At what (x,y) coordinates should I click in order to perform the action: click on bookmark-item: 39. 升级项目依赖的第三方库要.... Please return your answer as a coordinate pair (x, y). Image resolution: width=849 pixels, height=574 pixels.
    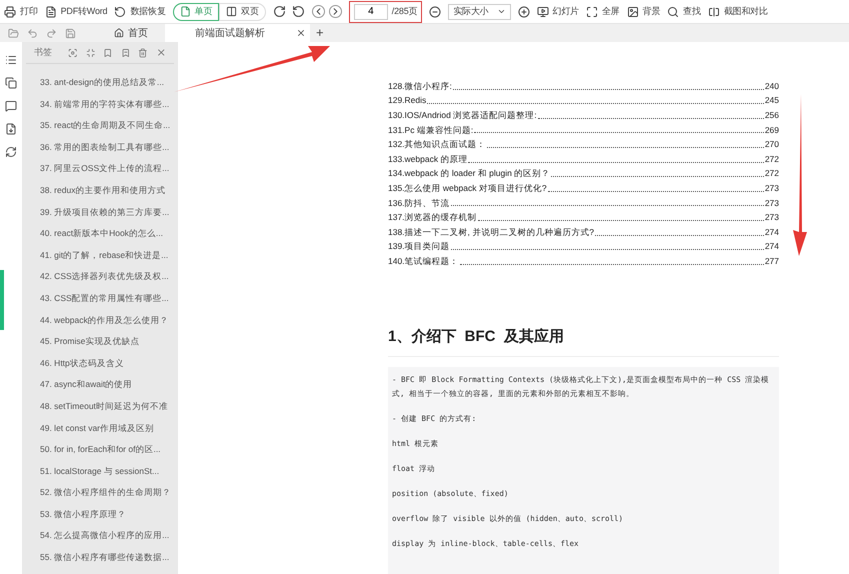
    Looking at the image, I should click on (109, 213).